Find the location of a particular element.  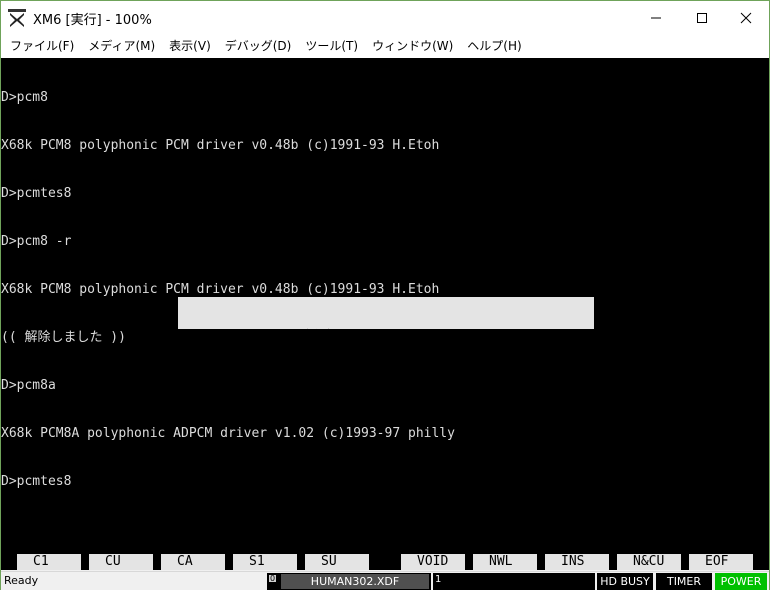

console-line: D>pcm8 is located at coordinates (24, 97).